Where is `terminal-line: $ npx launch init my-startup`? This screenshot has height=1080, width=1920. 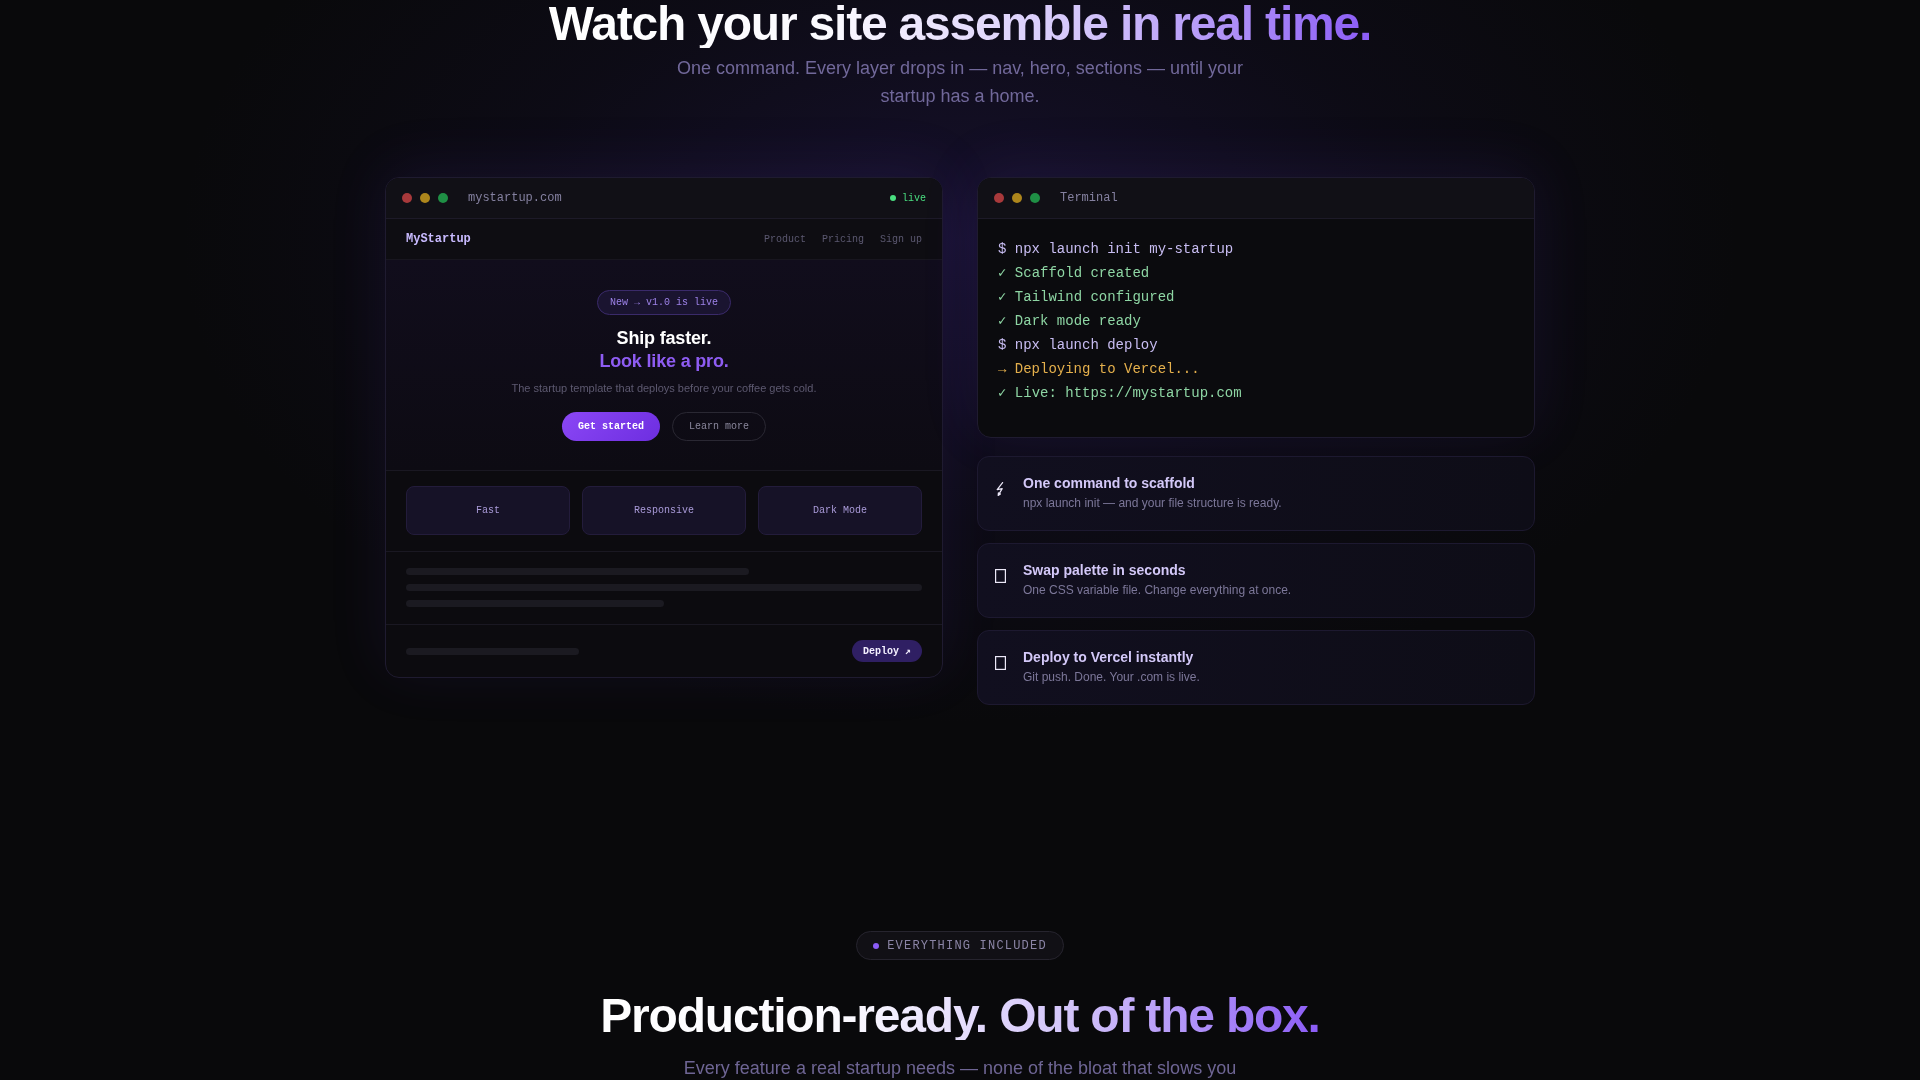 terminal-line: $ npx launch init my-startup is located at coordinates (1116, 249).